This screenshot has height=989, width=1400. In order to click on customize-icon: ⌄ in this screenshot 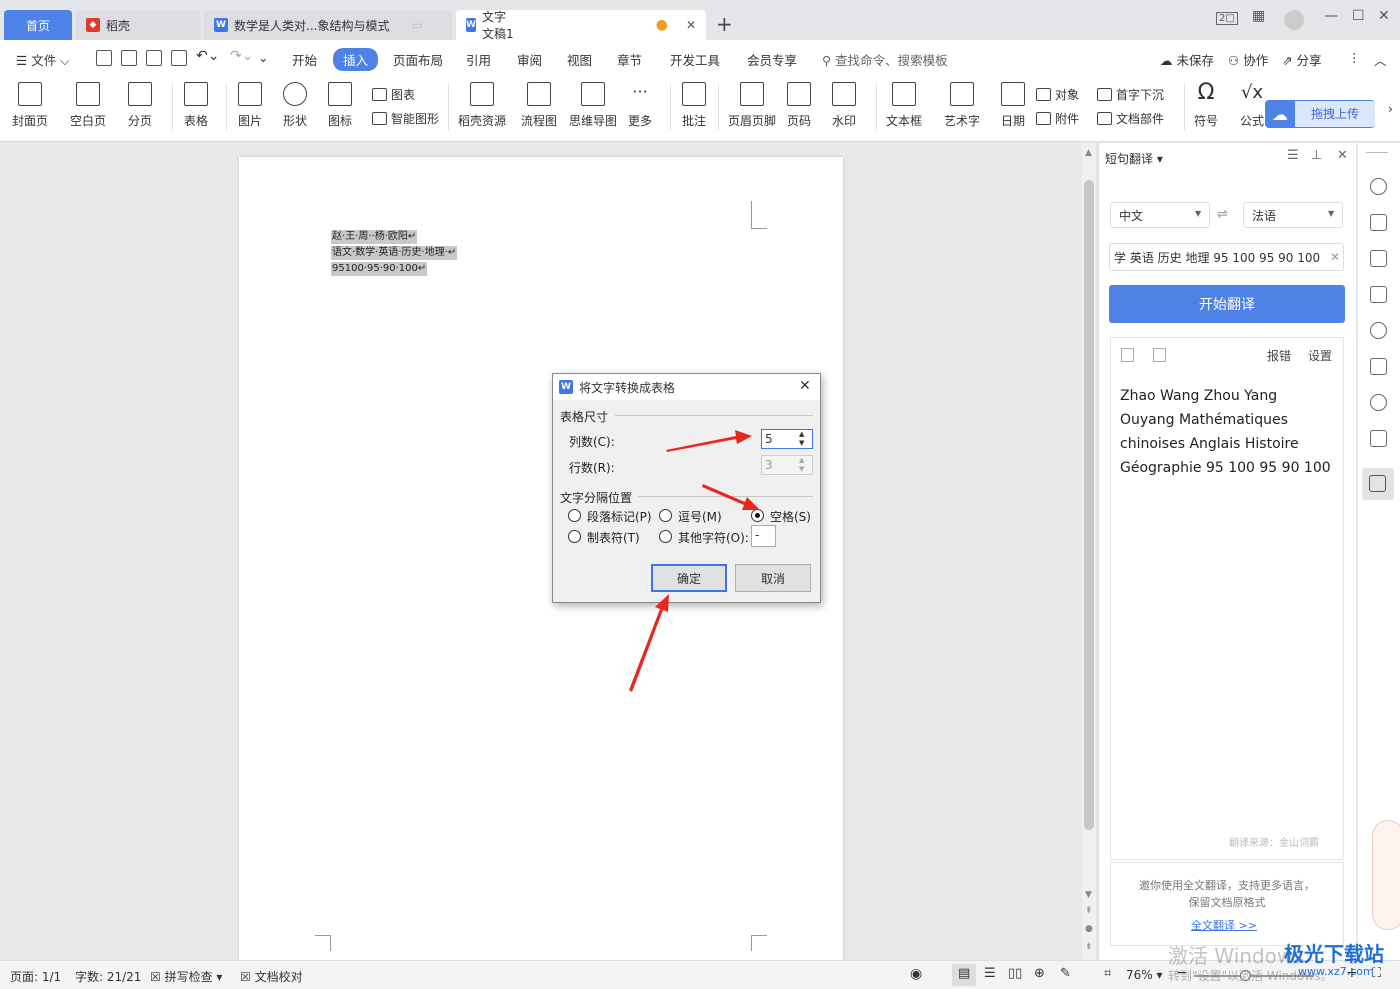, I will do `click(263, 57)`.